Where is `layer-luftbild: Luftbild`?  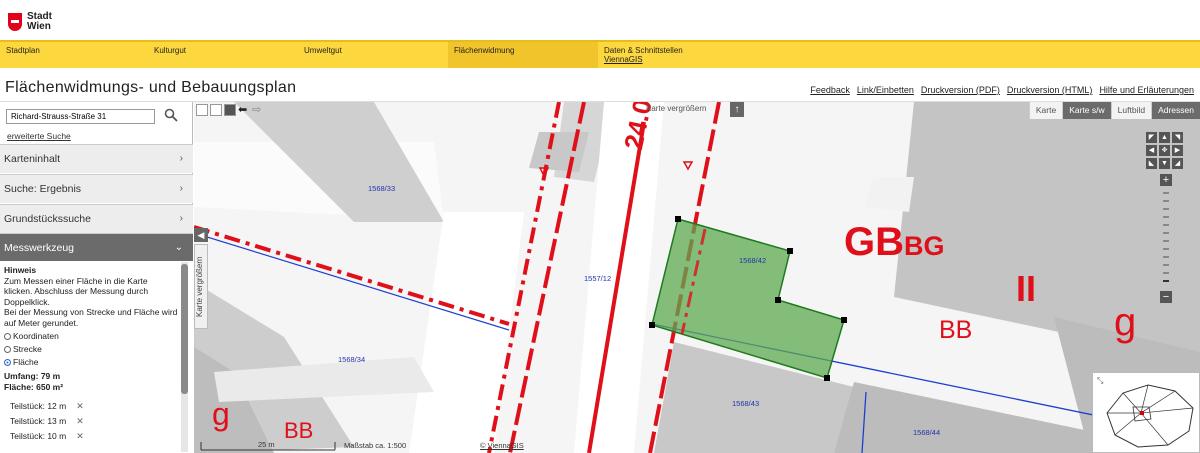 layer-luftbild: Luftbild is located at coordinates (1131, 110).